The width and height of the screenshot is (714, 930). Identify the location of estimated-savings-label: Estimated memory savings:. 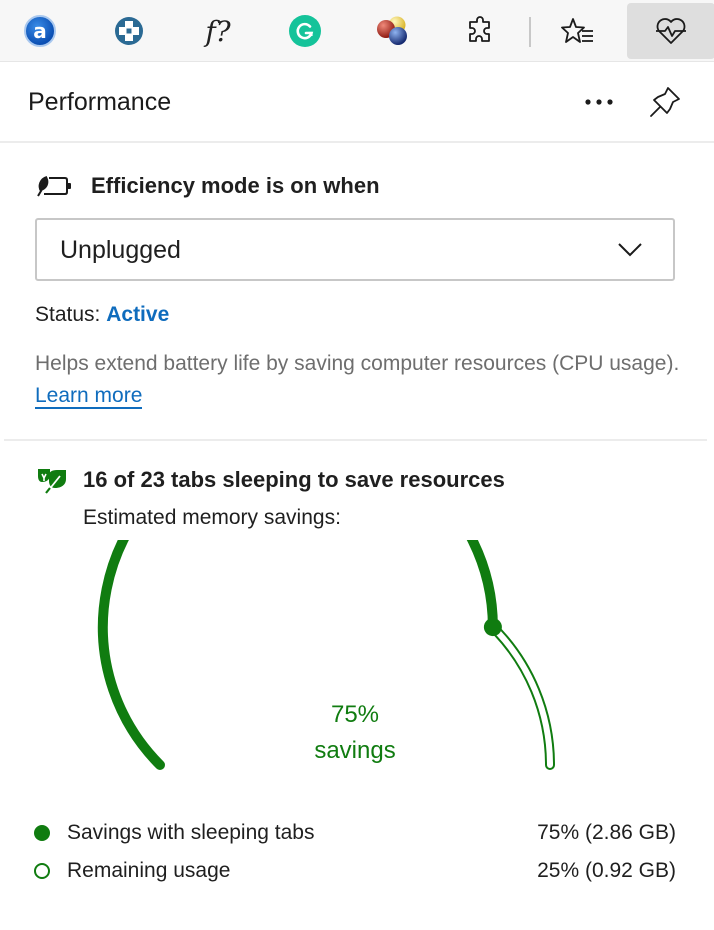
(212, 517).